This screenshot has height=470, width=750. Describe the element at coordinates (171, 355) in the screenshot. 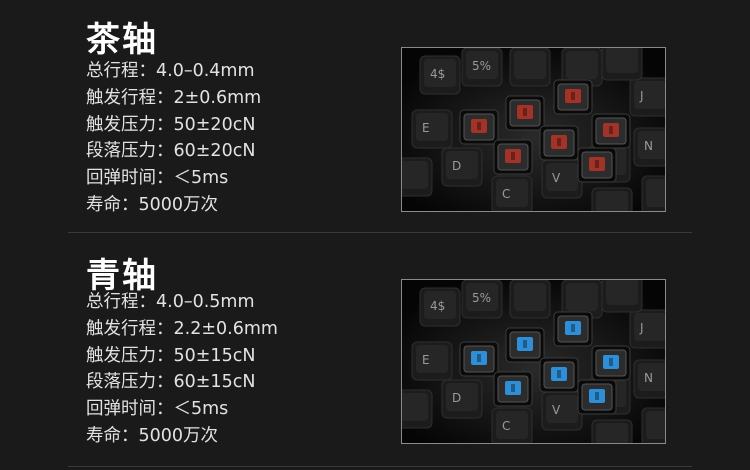

I see `spec-actuation-force: 触发压力：50±15cN` at that location.